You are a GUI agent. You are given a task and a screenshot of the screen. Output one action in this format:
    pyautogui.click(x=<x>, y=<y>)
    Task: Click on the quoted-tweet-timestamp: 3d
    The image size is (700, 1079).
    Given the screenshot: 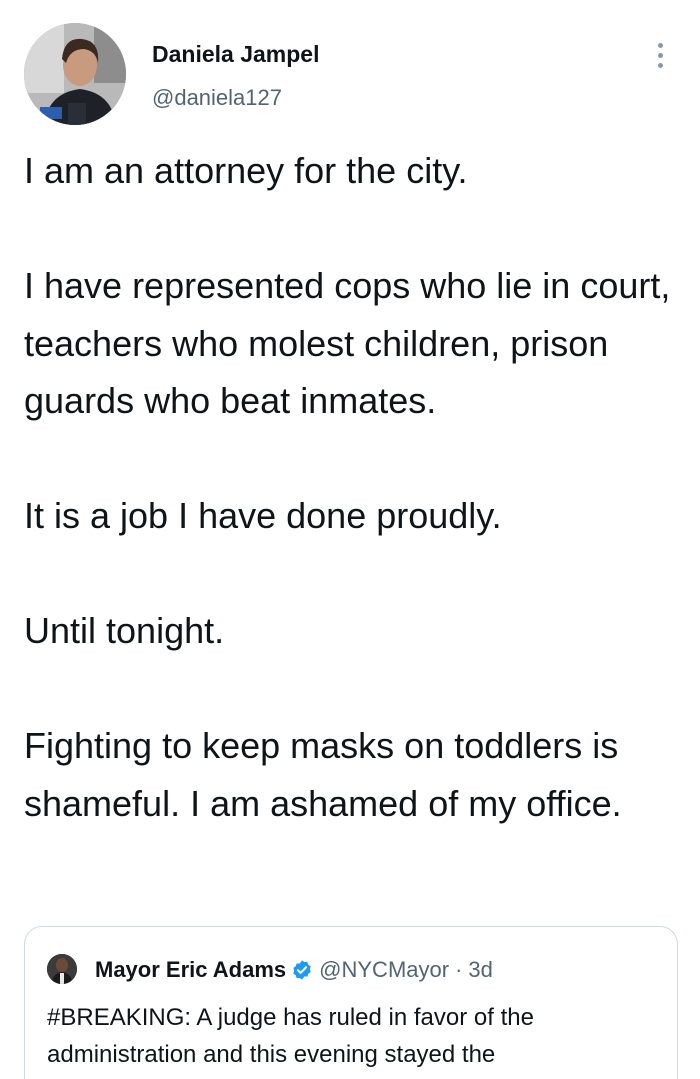 What is the action you would take?
    pyautogui.click(x=480, y=970)
    